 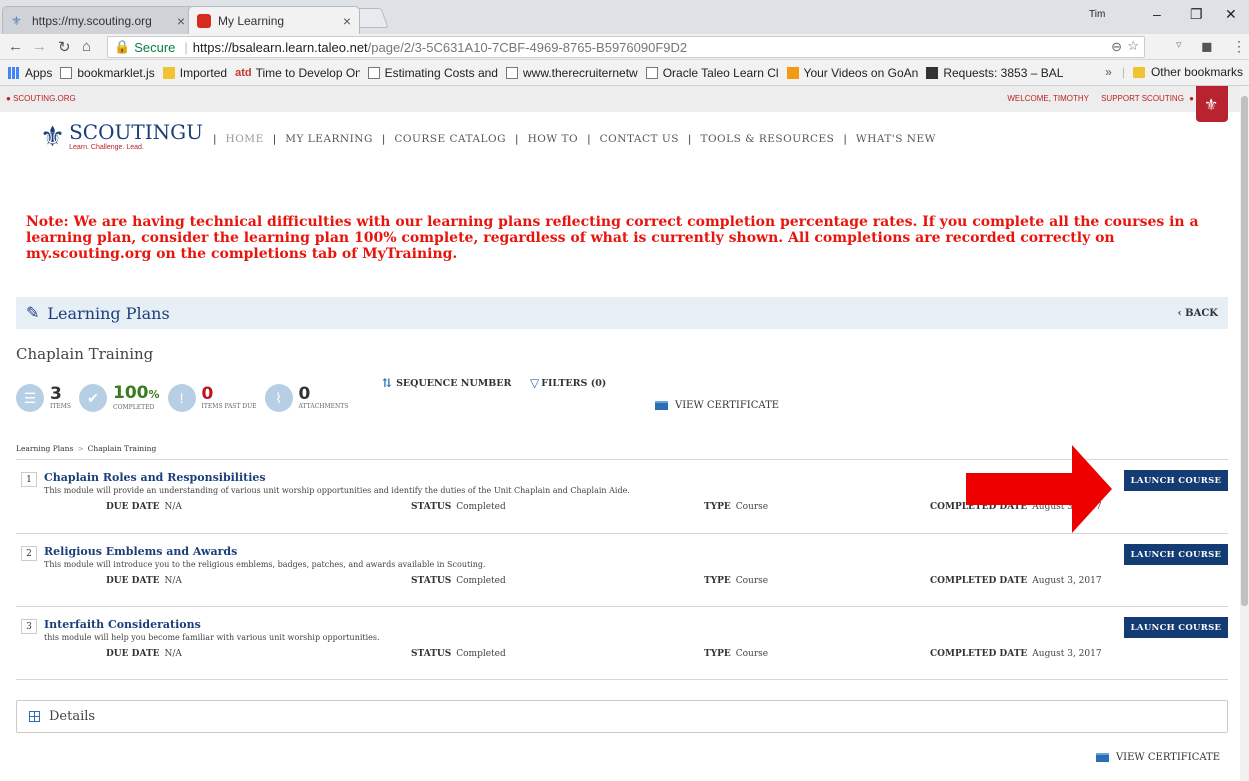 I want to click on warning-icon: !, so click(x=181, y=398).